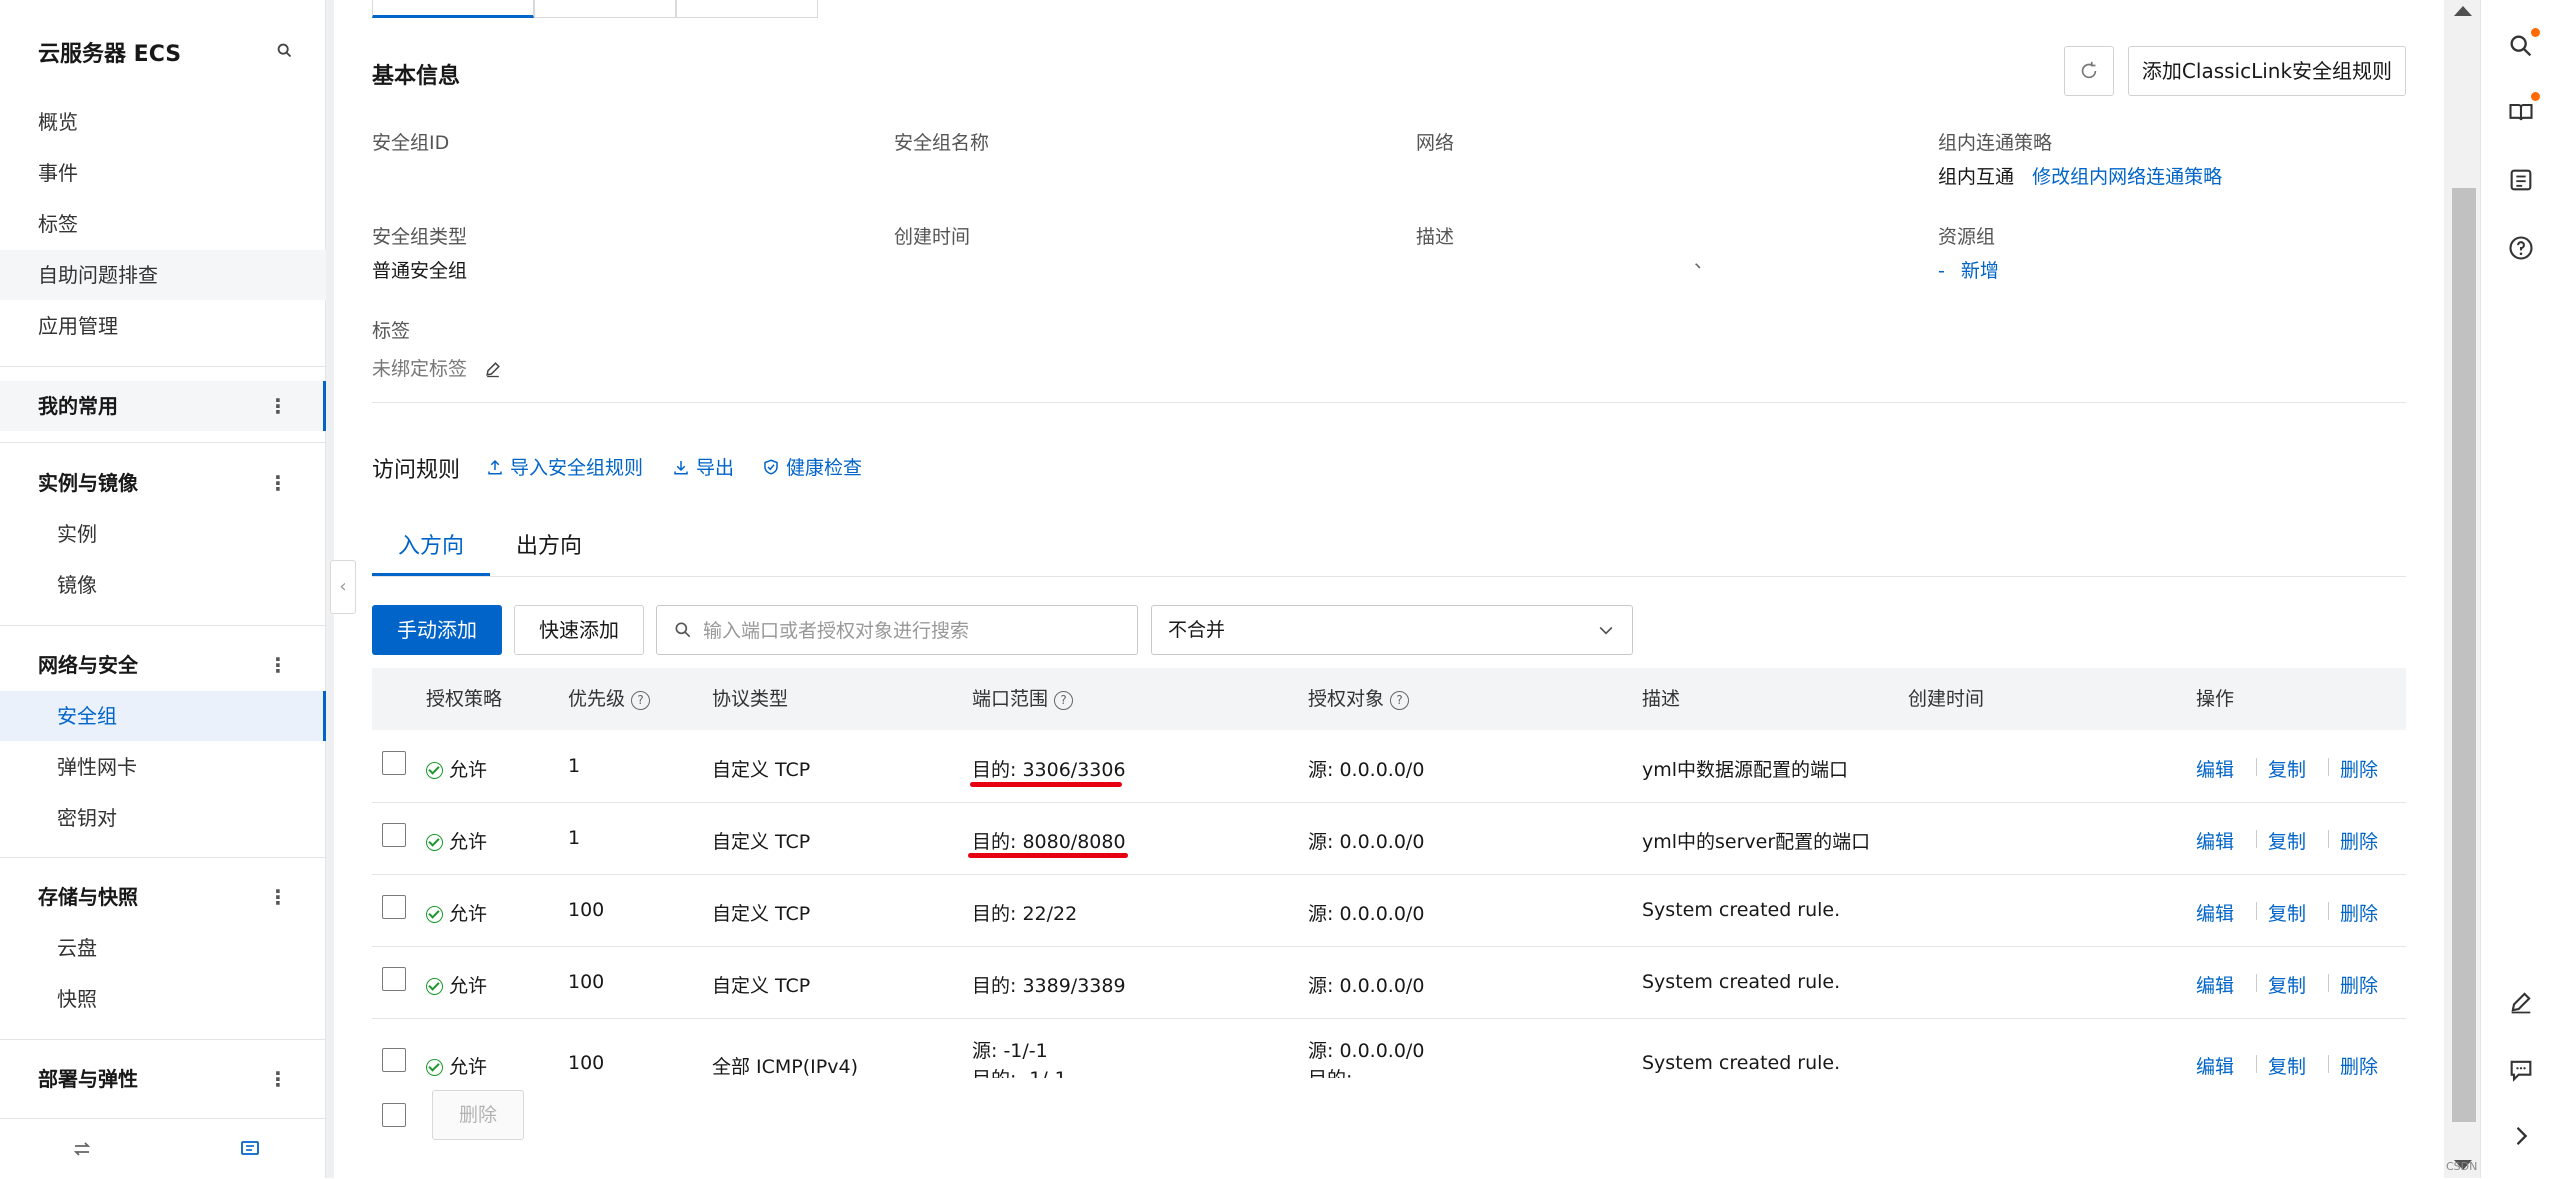 Image resolution: width=2559 pixels, height=1179 pixels. I want to click on checklist-icon, so click(2521, 180).